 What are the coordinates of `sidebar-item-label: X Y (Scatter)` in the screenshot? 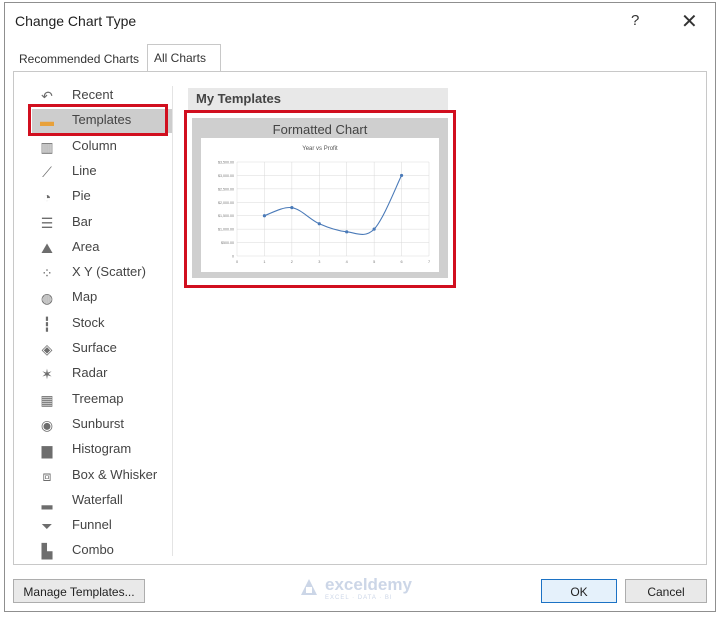 It's located at (109, 272).